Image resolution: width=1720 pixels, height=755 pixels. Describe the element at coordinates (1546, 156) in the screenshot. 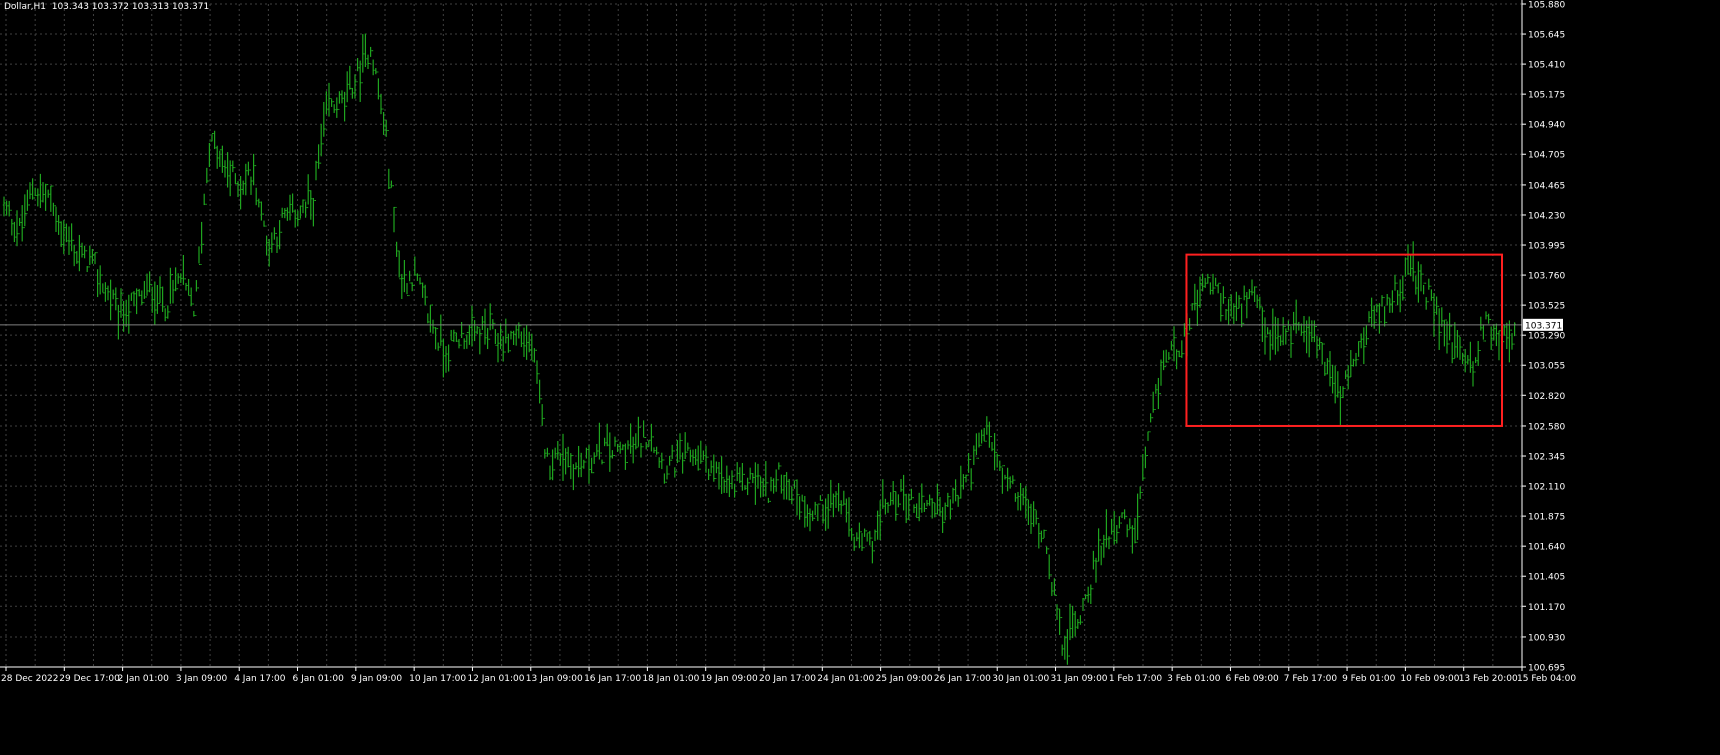

I see `y-tick-label: 104.705` at that location.